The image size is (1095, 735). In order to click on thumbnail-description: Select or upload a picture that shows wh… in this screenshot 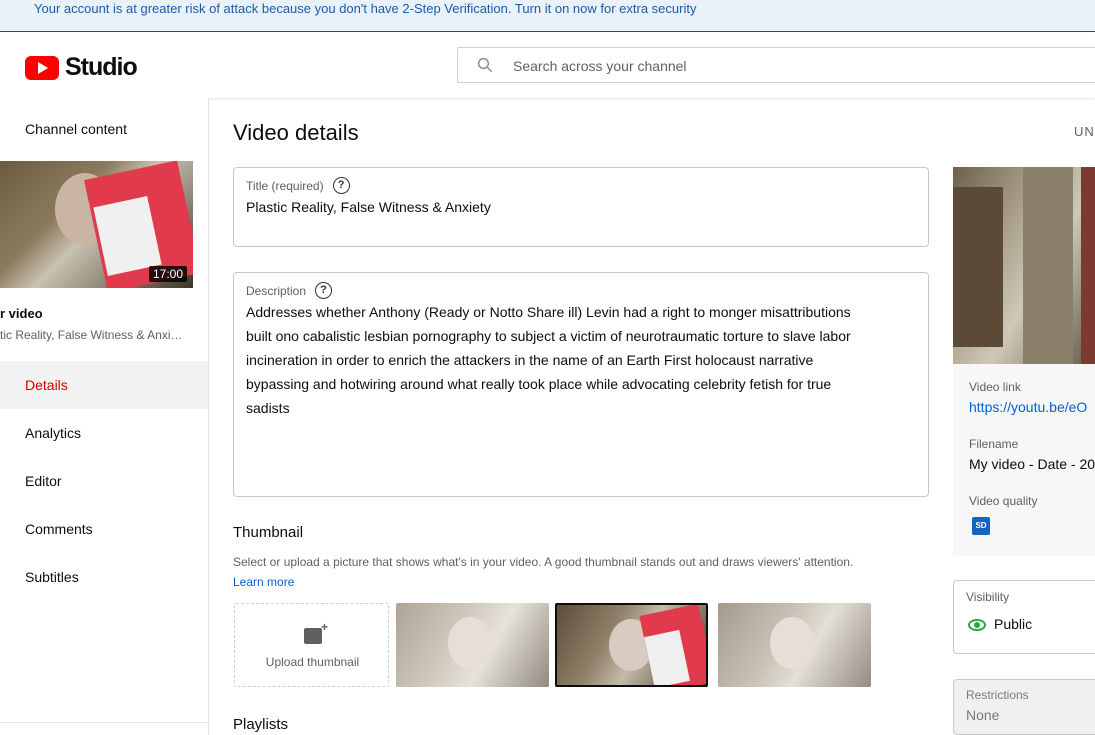, I will do `click(543, 562)`.